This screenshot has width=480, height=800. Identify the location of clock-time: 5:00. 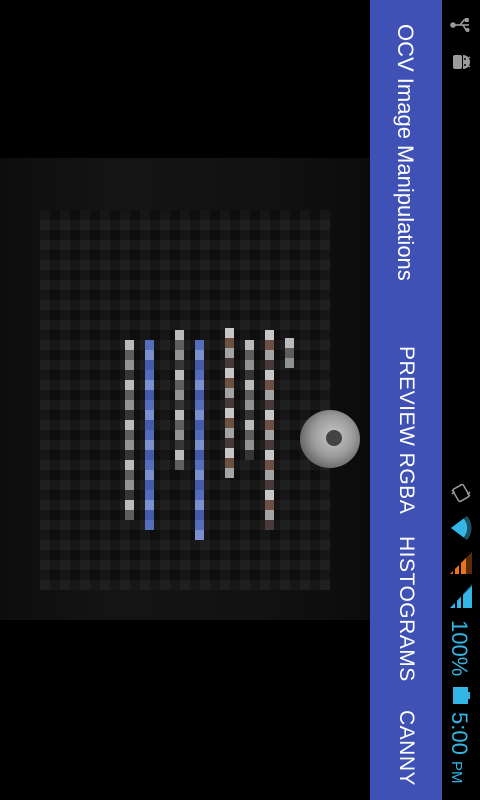
(459, 733).